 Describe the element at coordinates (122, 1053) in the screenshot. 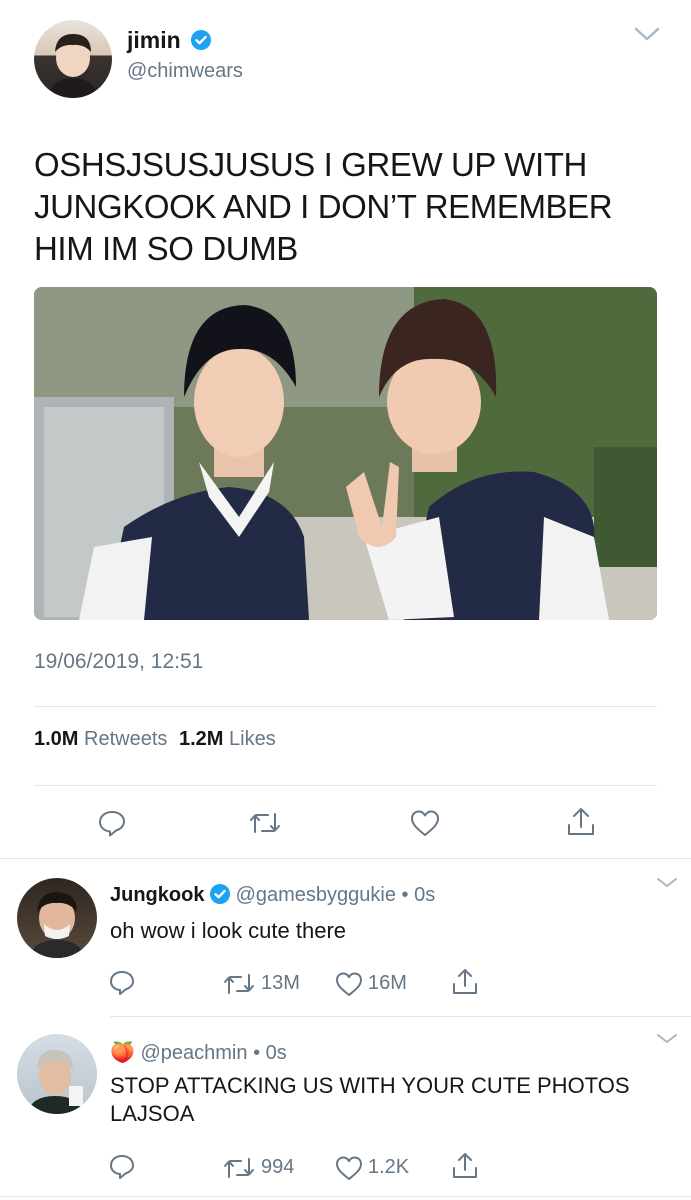

I see `reply-display-name: 🍑` at that location.